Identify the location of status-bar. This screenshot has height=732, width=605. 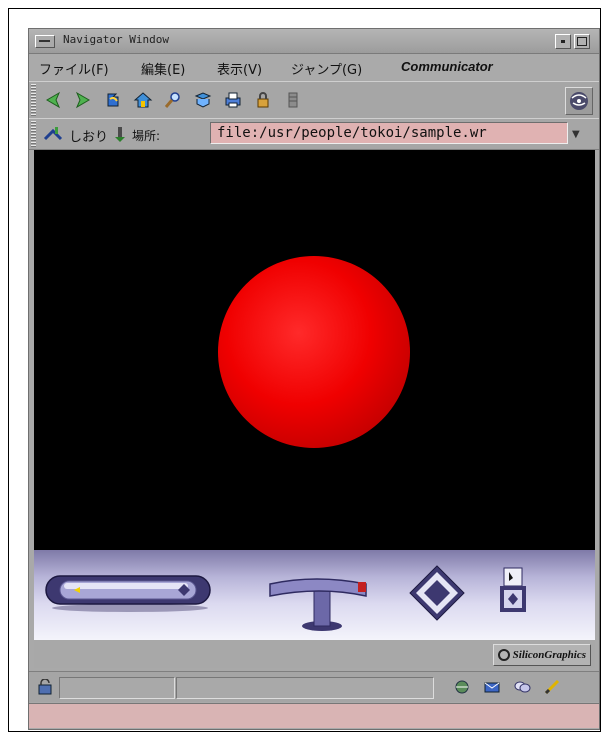
(314, 686).